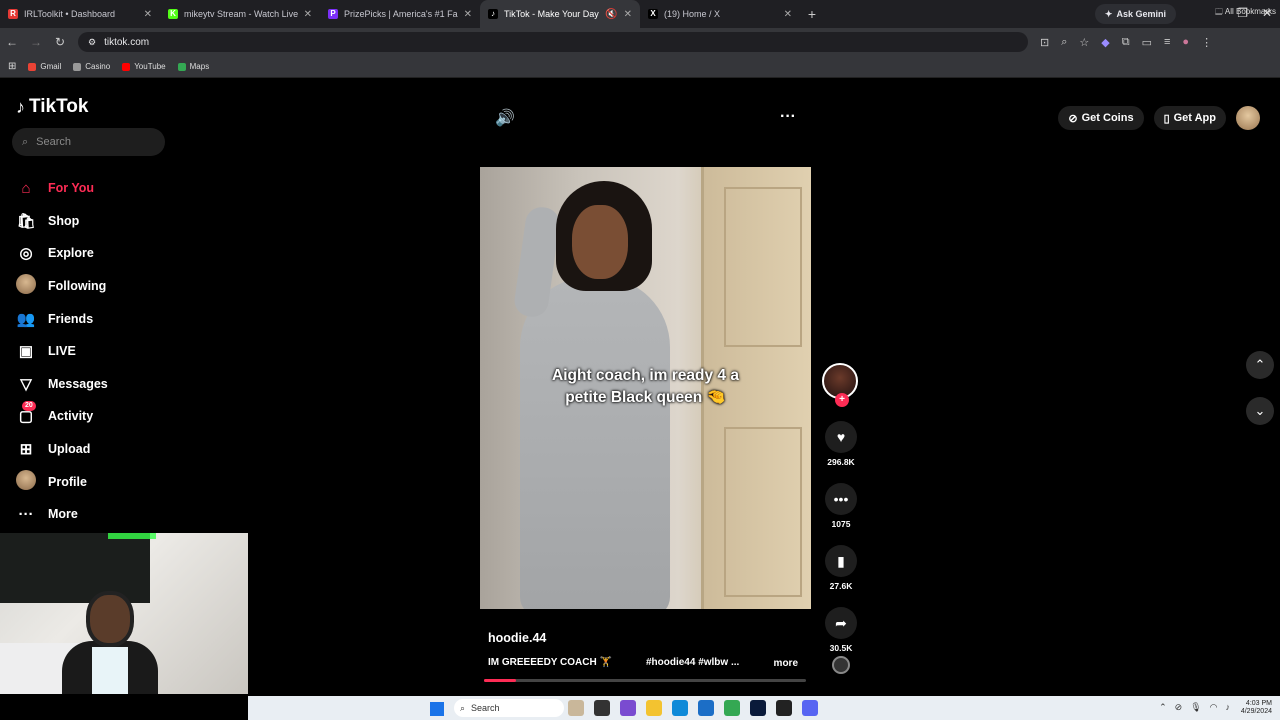  What do you see at coordinates (12, 42) in the screenshot?
I see `back-icon: ←` at bounding box center [12, 42].